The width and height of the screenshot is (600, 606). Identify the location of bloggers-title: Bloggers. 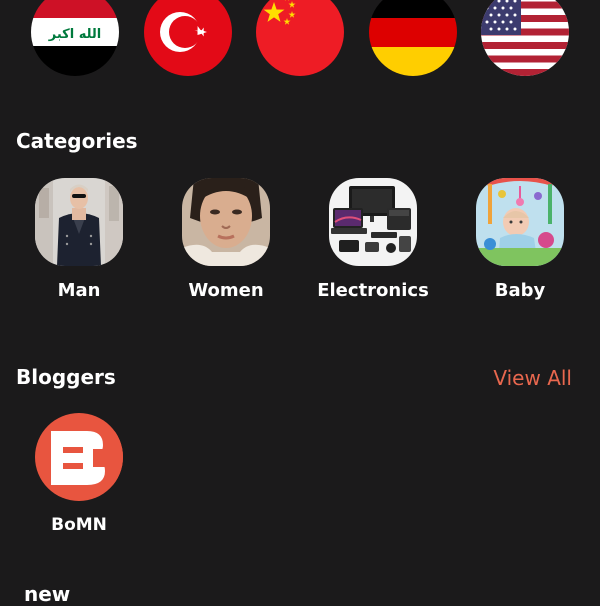
(66, 377).